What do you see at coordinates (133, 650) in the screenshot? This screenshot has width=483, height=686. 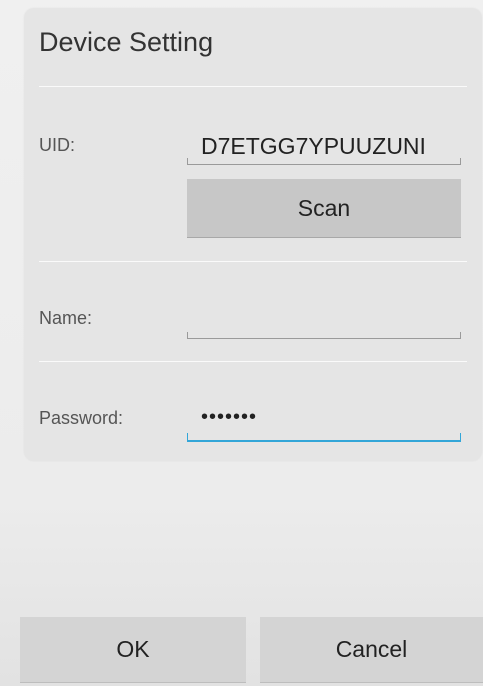 I see `ok-button: OK` at bounding box center [133, 650].